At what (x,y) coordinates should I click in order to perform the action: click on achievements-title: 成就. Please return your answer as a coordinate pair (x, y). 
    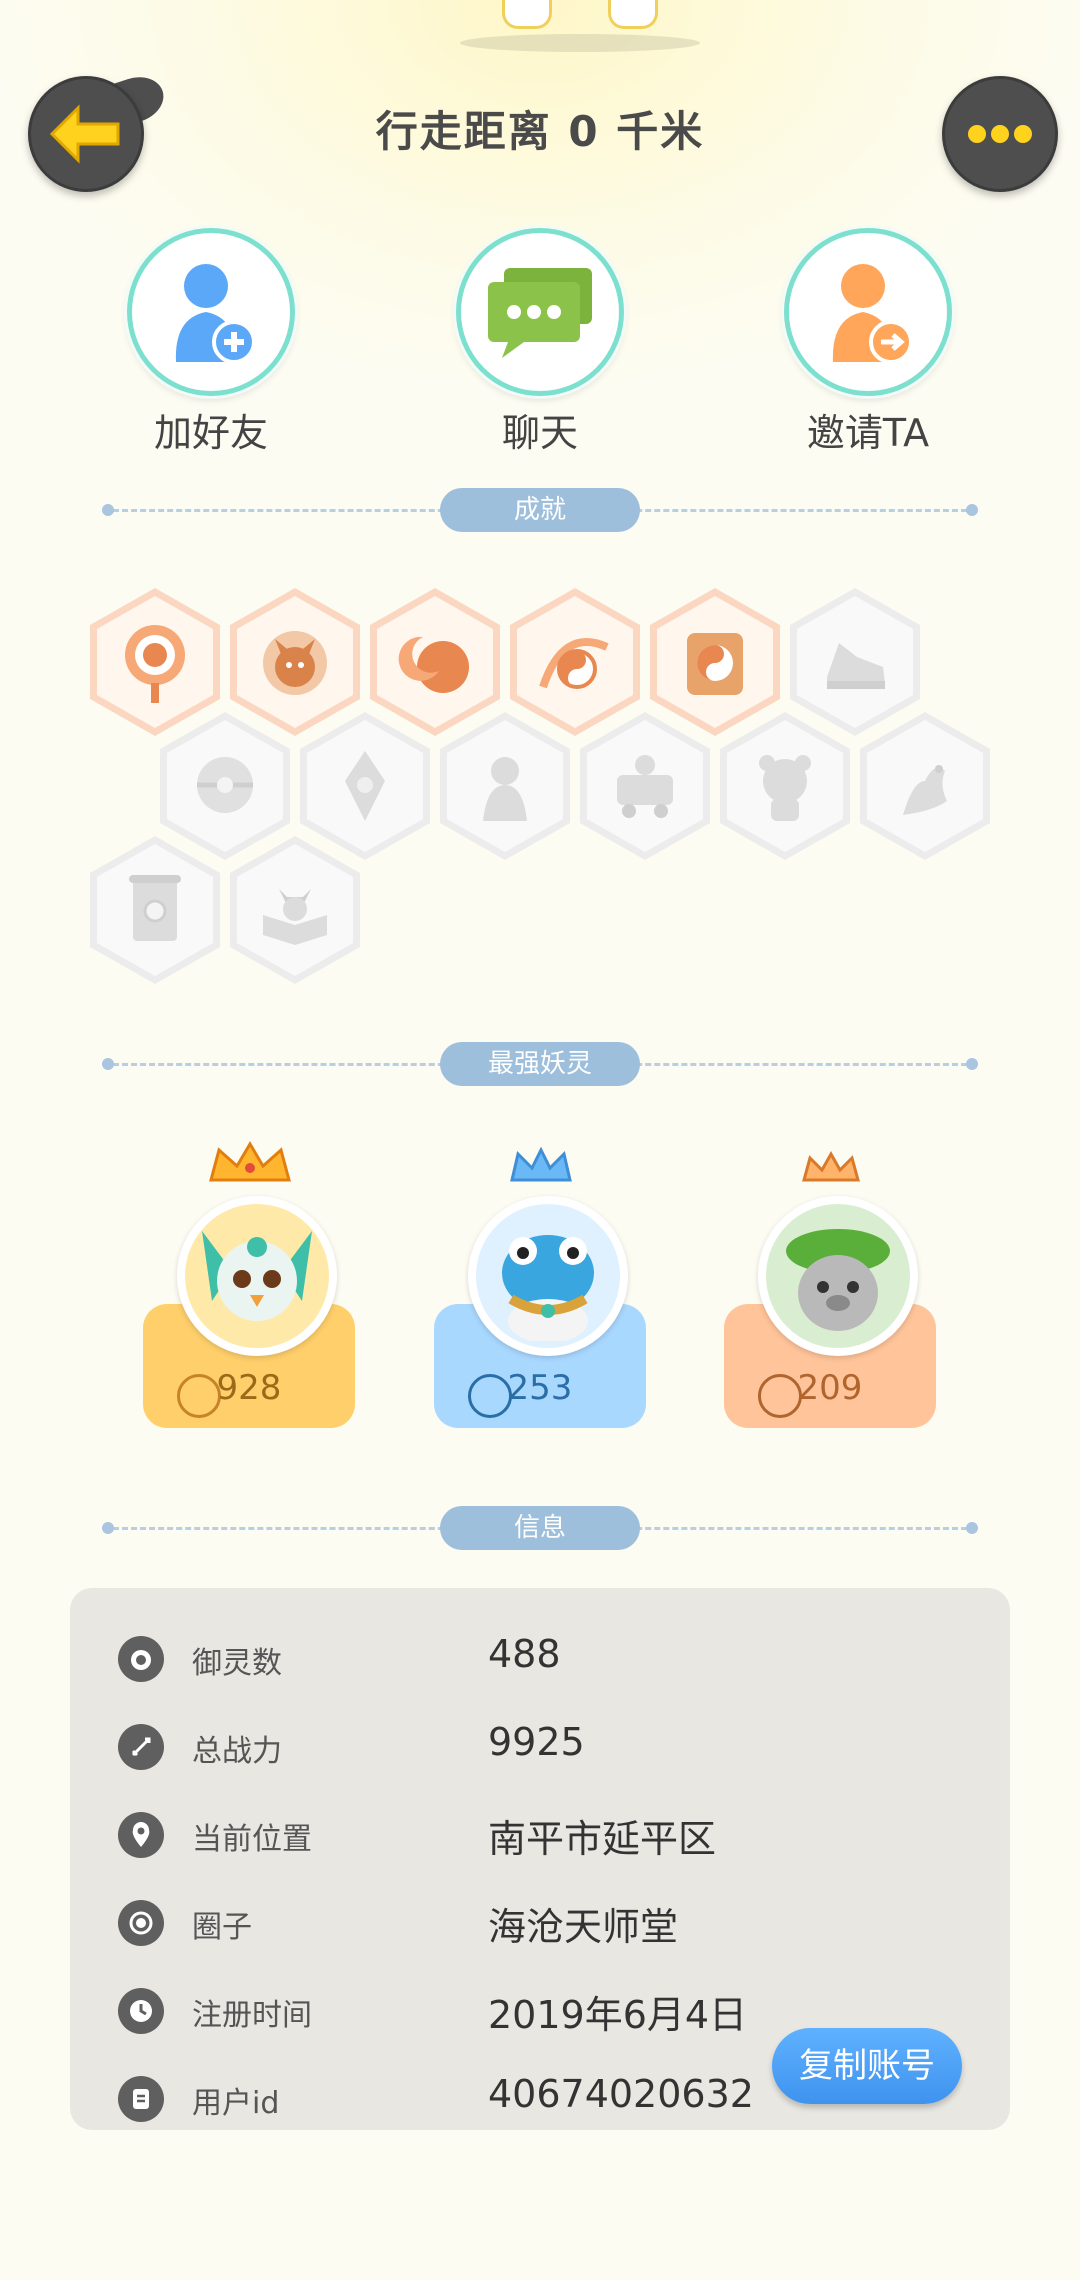
    Looking at the image, I should click on (540, 510).